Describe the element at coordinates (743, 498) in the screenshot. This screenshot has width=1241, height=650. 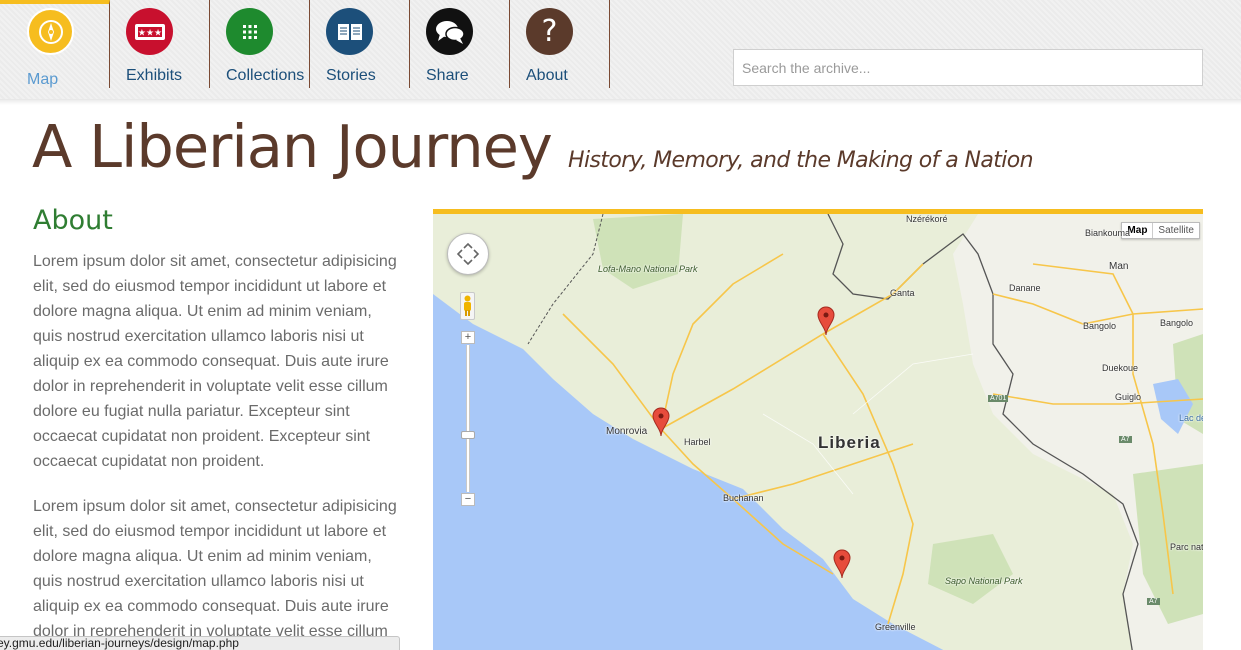
I see `map-label: Buchanan` at that location.